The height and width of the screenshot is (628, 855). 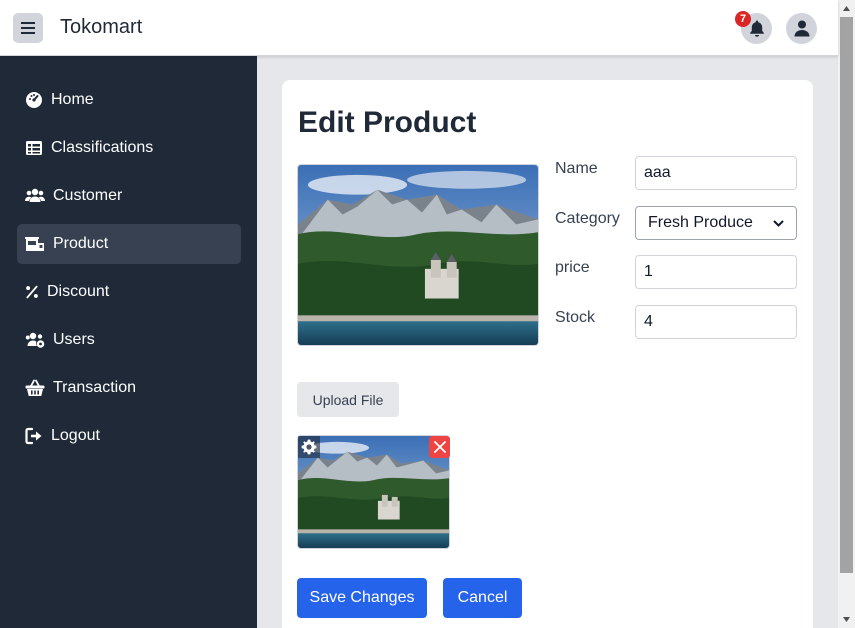 I want to click on stock-input: 4, so click(x=716, y=322).